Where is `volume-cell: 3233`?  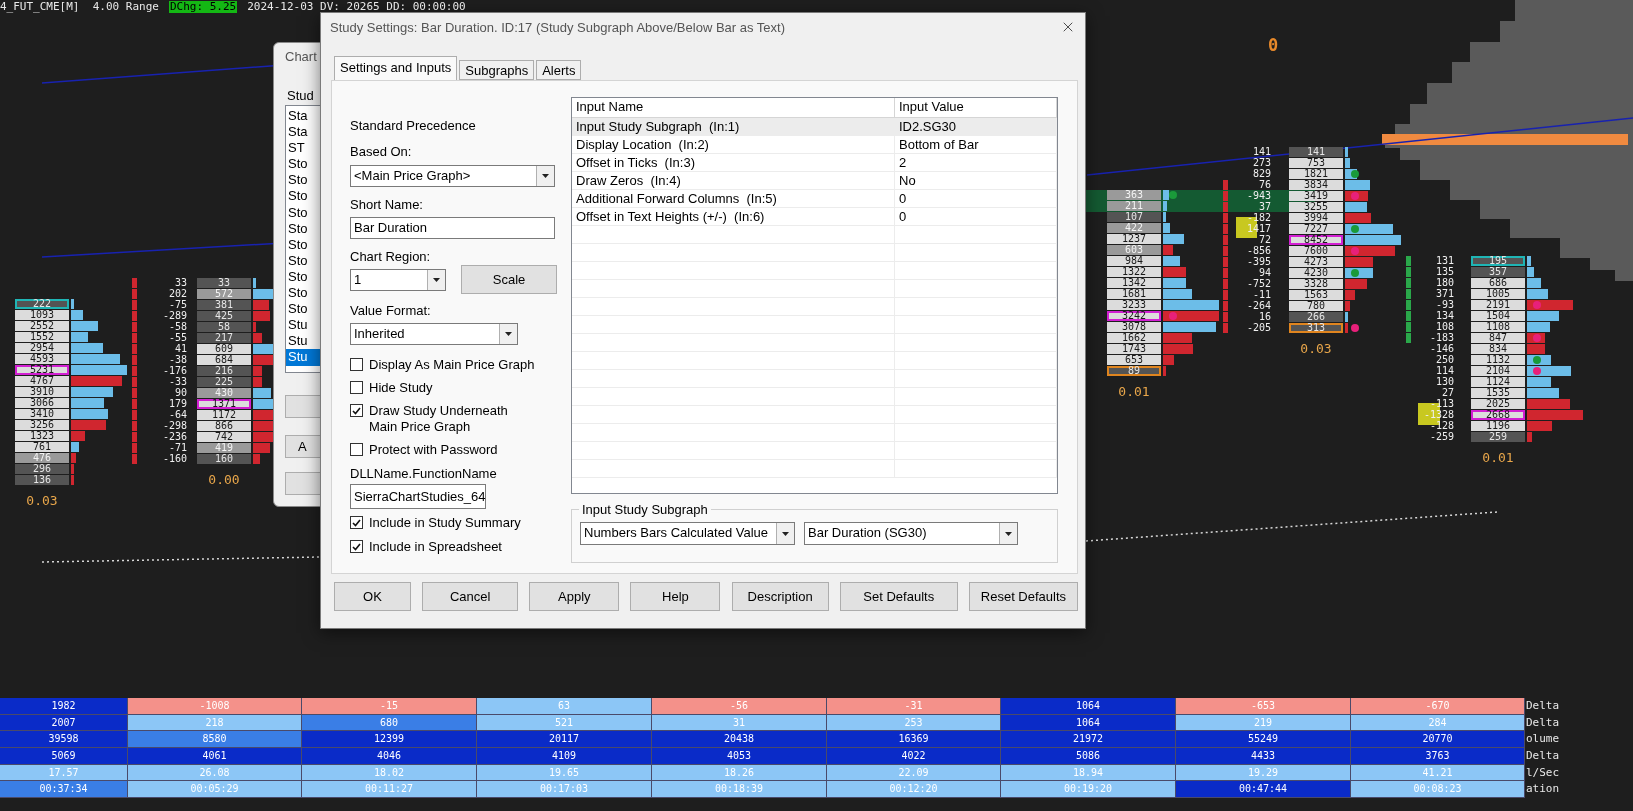 volume-cell: 3233 is located at coordinates (1134, 305).